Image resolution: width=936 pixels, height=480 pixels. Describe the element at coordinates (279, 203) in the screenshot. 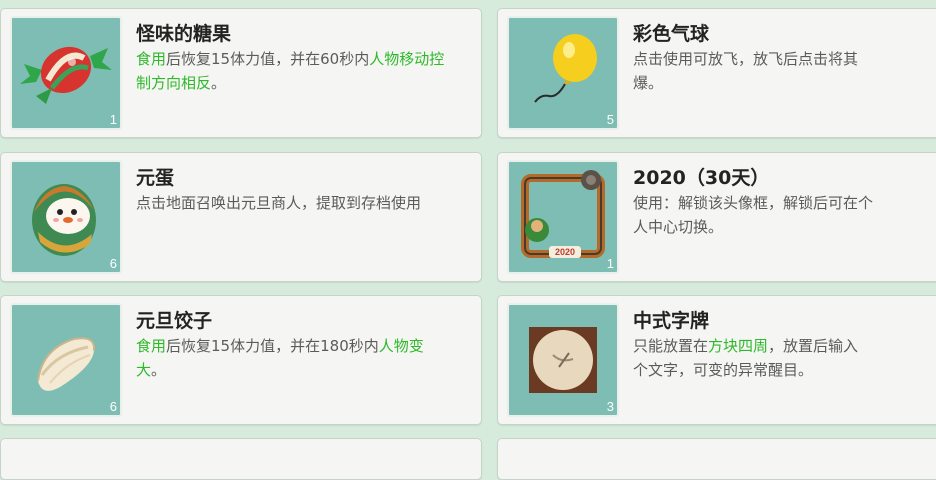

I see `item-description: 点击地面召唤出元旦商人，提取到存档使用` at that location.